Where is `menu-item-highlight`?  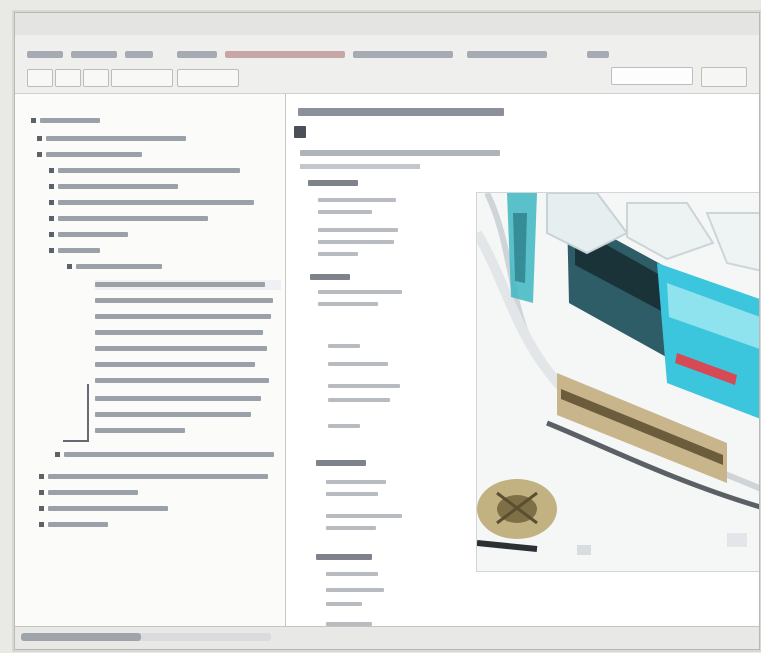
menu-item-highlight is located at coordinates (285, 54).